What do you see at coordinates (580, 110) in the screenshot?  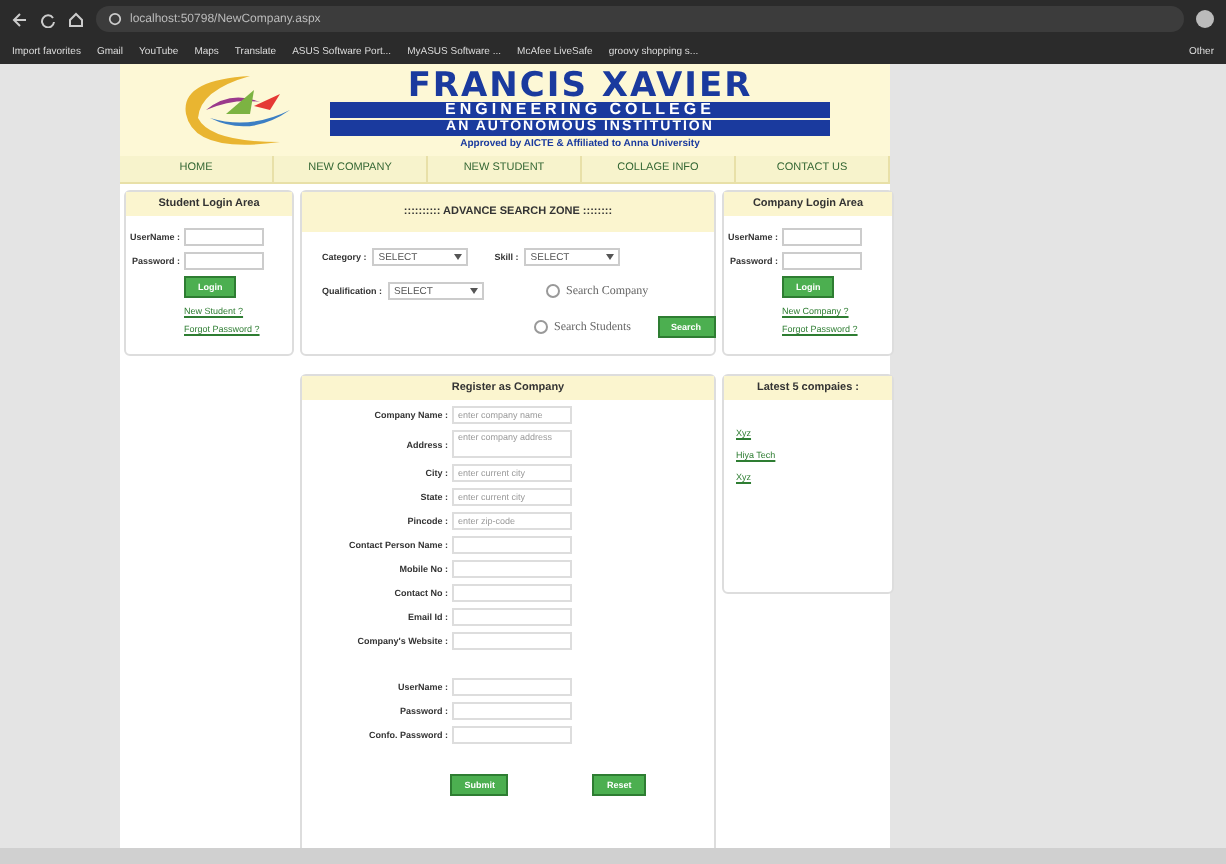 I see `college-subtitle: ENGINEERING COLLEGE` at bounding box center [580, 110].